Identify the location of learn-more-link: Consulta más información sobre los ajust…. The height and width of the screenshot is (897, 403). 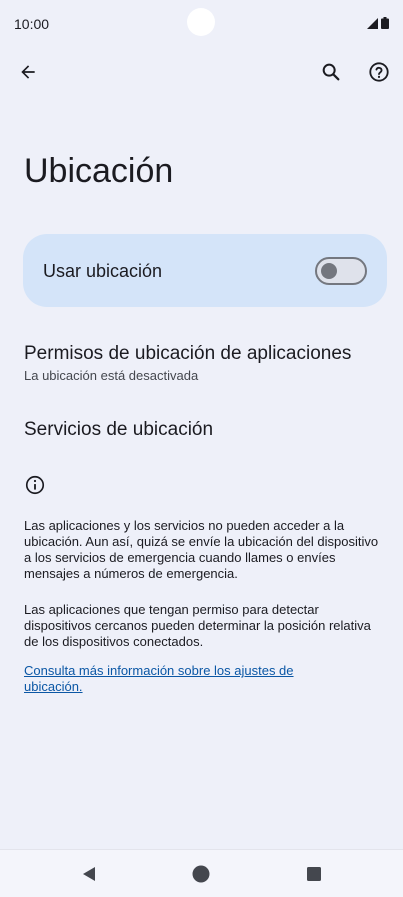
(189, 679).